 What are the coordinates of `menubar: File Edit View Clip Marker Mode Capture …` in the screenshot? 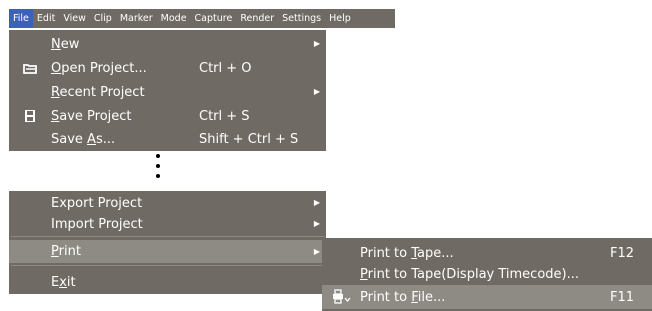 It's located at (202, 18).